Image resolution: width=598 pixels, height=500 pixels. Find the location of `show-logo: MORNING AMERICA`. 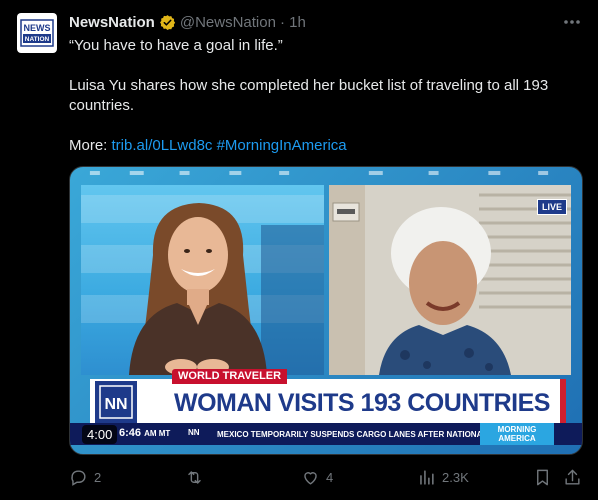

show-logo: MORNING AMERICA is located at coordinates (517, 434).